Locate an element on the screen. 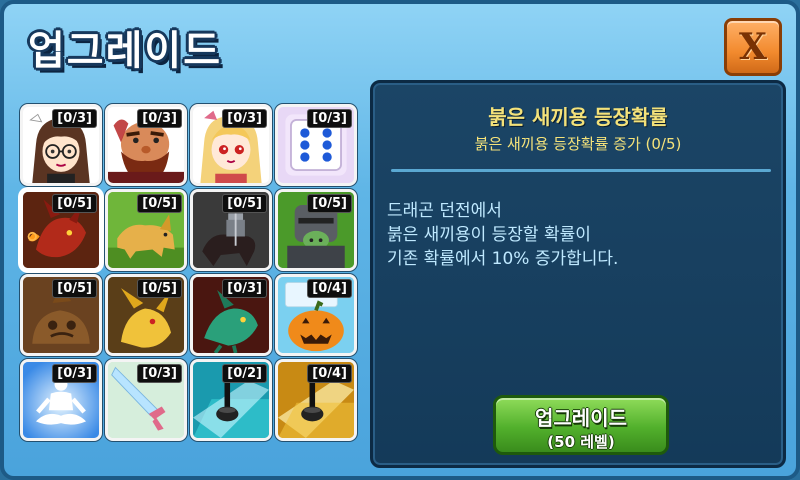  upgrade-button: 업그레이드 (50 레벨) is located at coordinates (581, 425).